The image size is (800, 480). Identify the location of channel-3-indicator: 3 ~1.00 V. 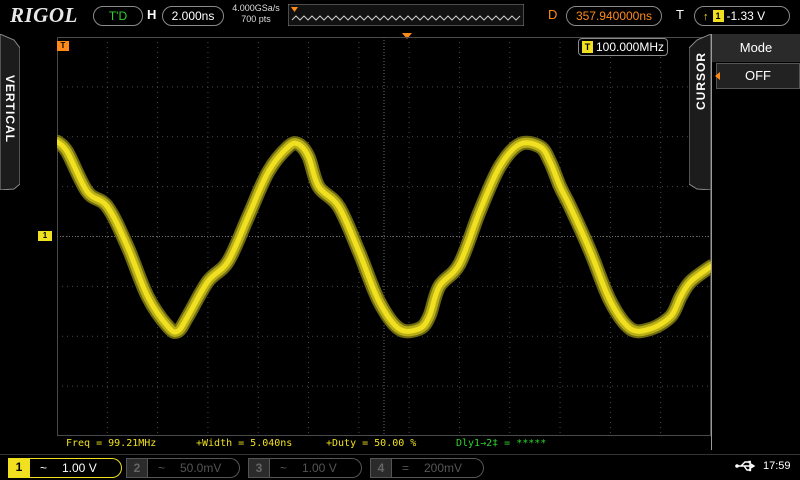
(305, 468).